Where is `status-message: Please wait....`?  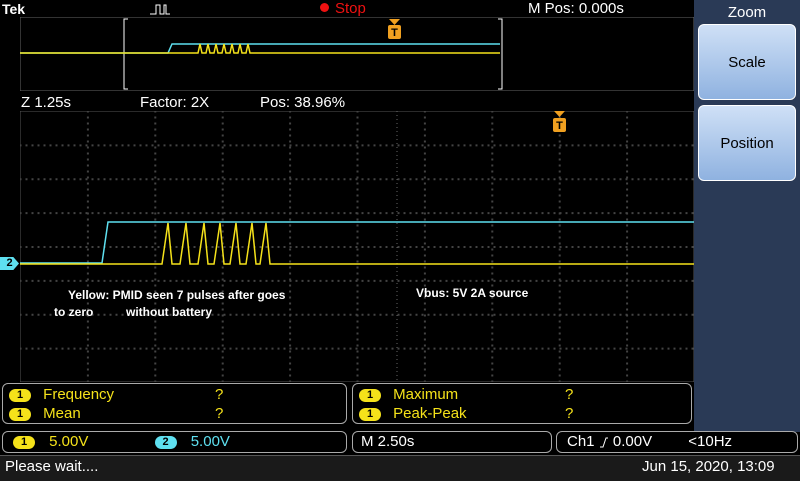
status-message: Please wait.... is located at coordinates (52, 466).